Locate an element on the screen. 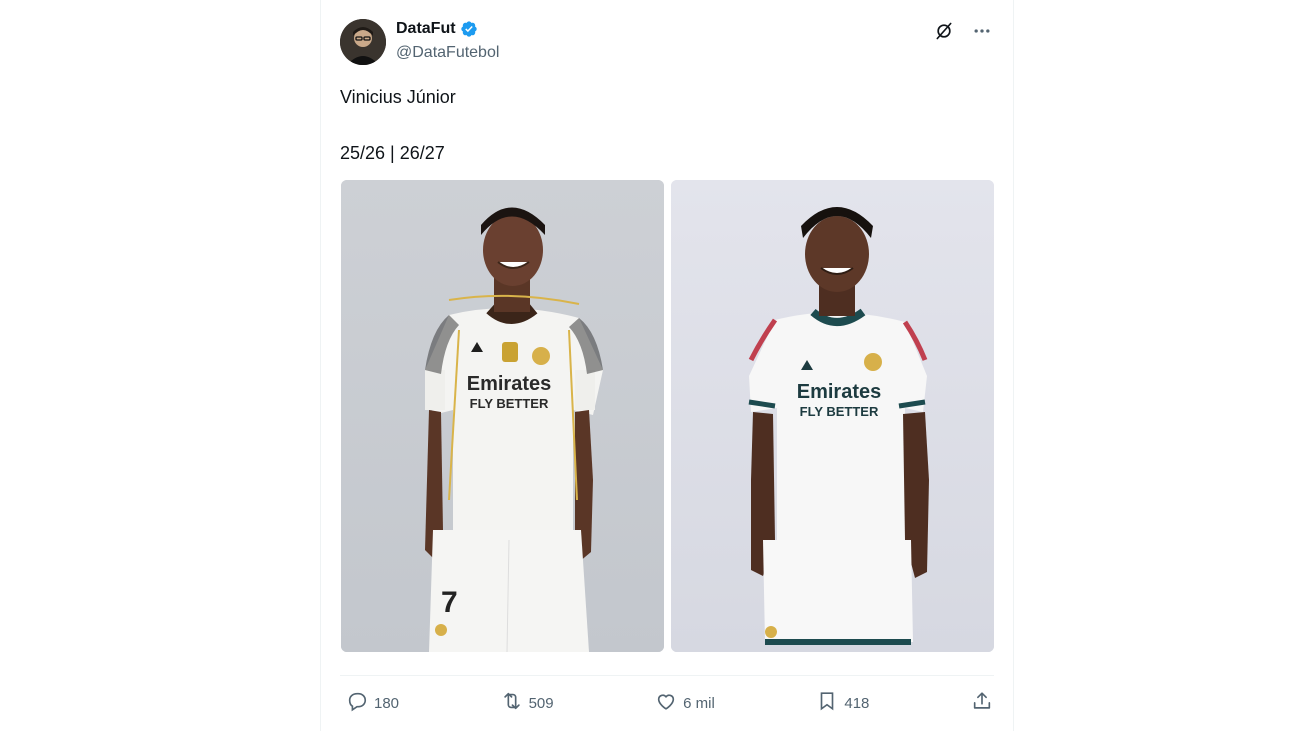 The image size is (1300, 731). like-button: 6 mil is located at coordinates (685, 703).